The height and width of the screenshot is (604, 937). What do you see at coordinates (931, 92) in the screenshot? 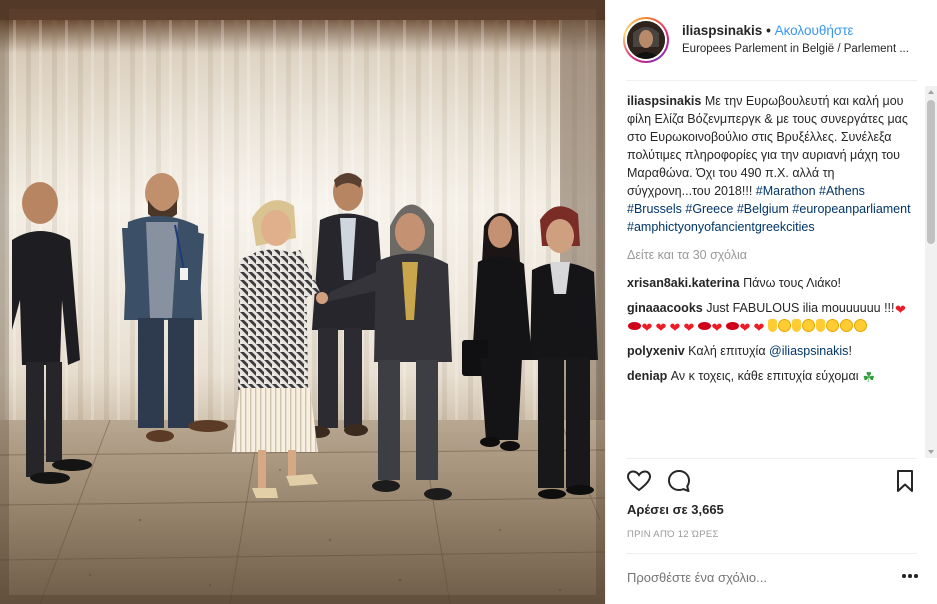
I see `scroll-up-arrow-icon` at bounding box center [931, 92].